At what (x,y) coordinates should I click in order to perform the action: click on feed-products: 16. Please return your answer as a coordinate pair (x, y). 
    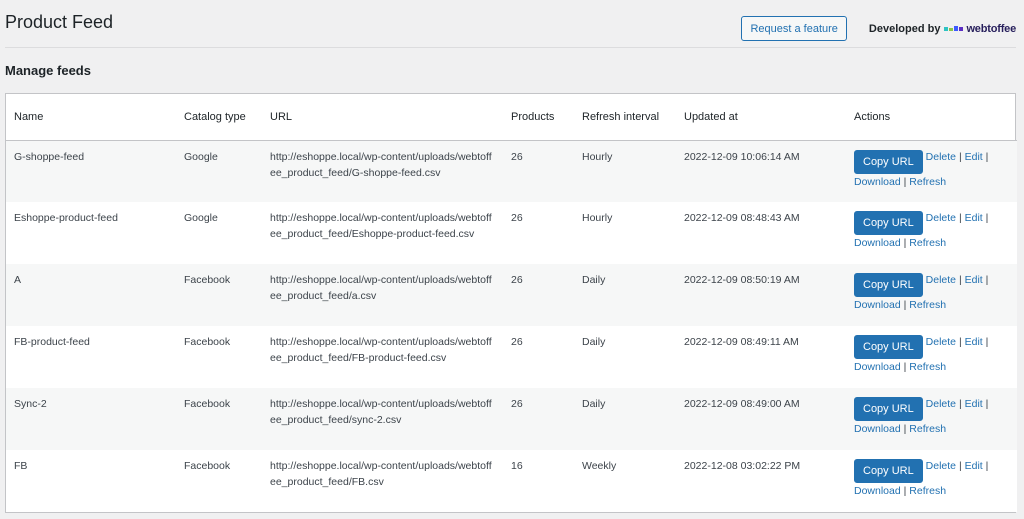
    Looking at the image, I should click on (538, 481).